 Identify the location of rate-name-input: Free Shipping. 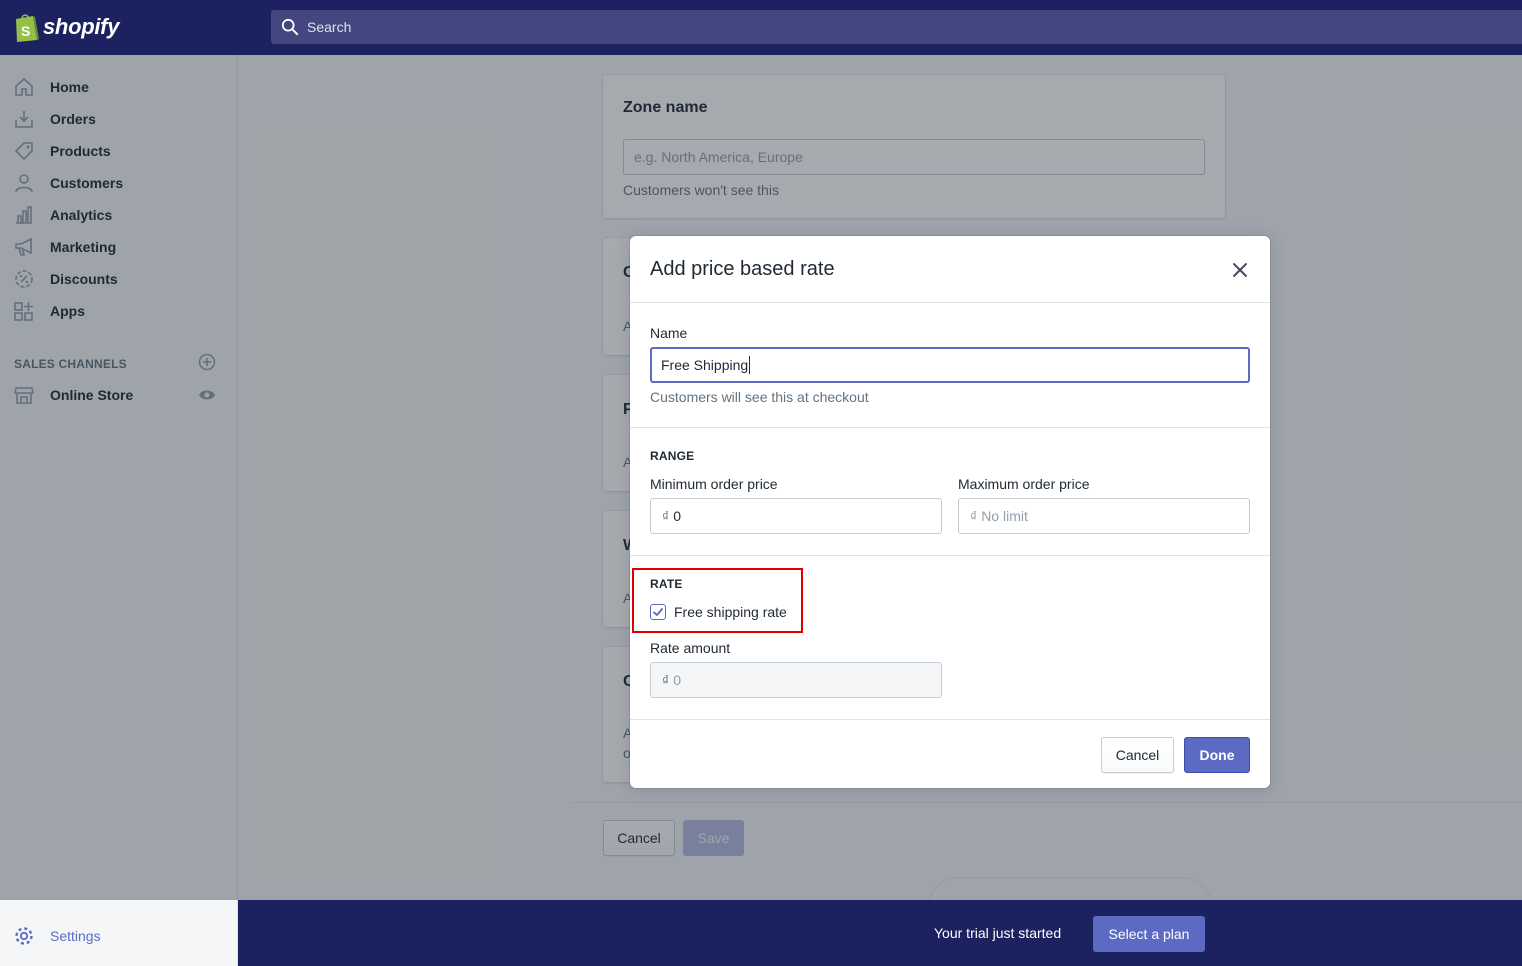
(950, 365).